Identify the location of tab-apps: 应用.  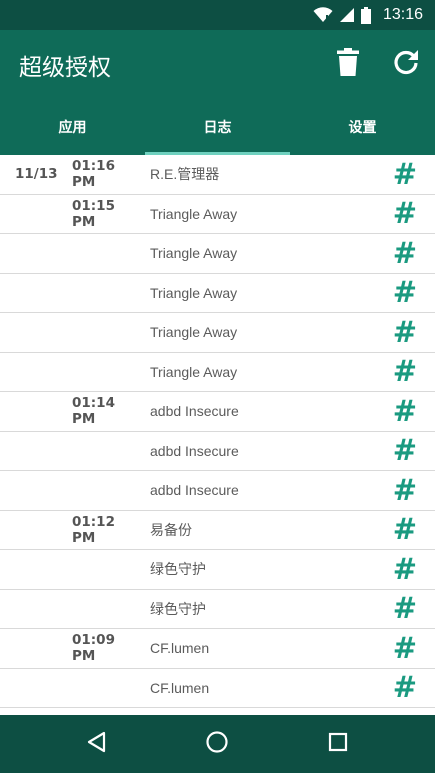
(72, 126).